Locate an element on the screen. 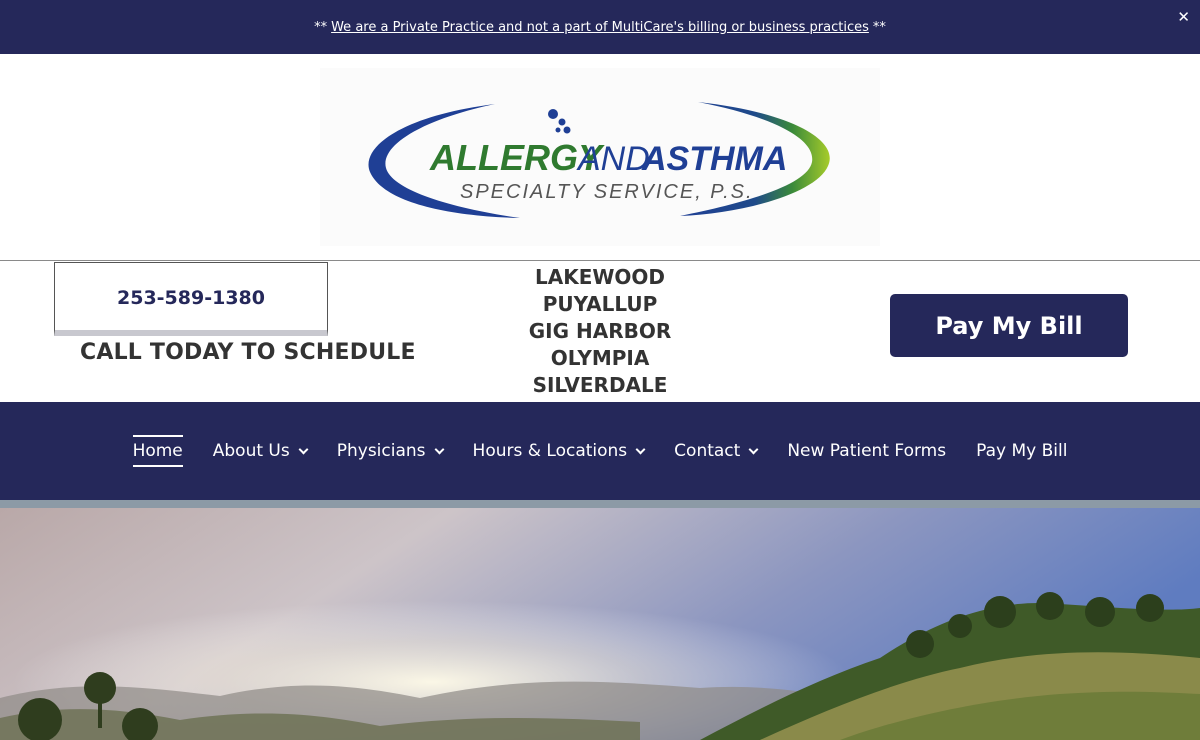  nav-item-physicians: Physicians is located at coordinates (390, 451).